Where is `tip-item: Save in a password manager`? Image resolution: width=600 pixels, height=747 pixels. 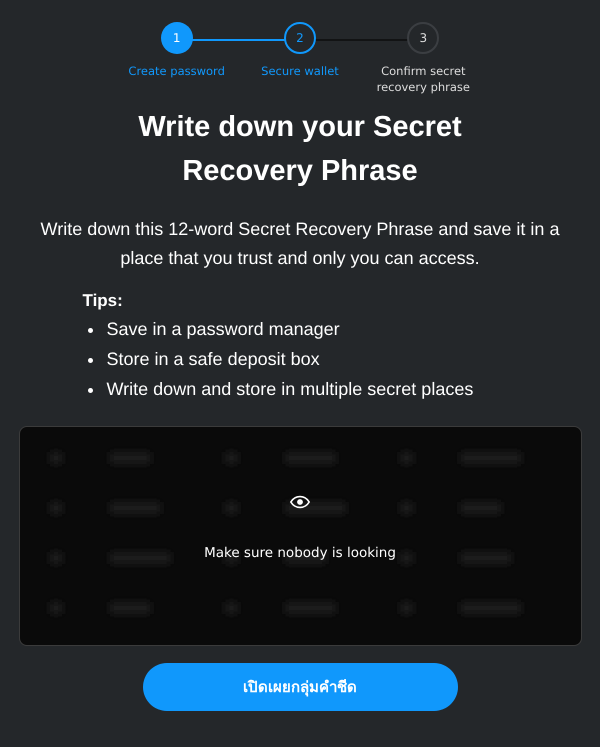 tip-item: Save in a password manager is located at coordinates (301, 329).